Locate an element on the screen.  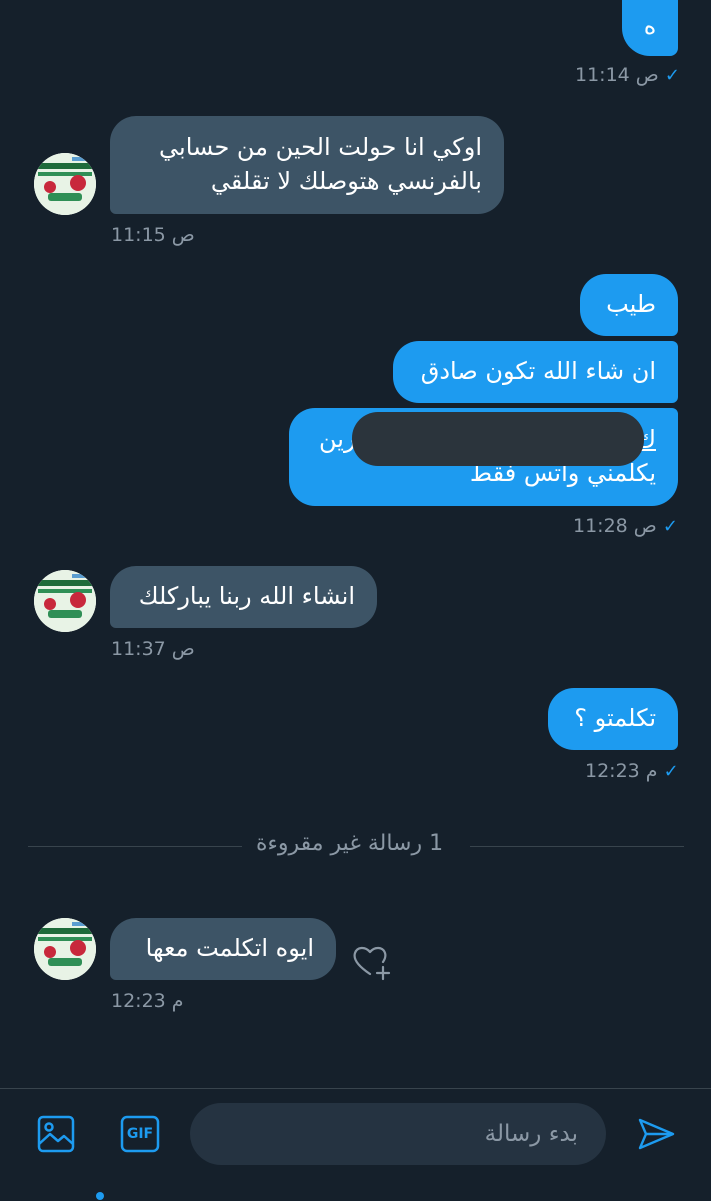
message-text: تكلمتو ؟ is located at coordinates (615, 718).